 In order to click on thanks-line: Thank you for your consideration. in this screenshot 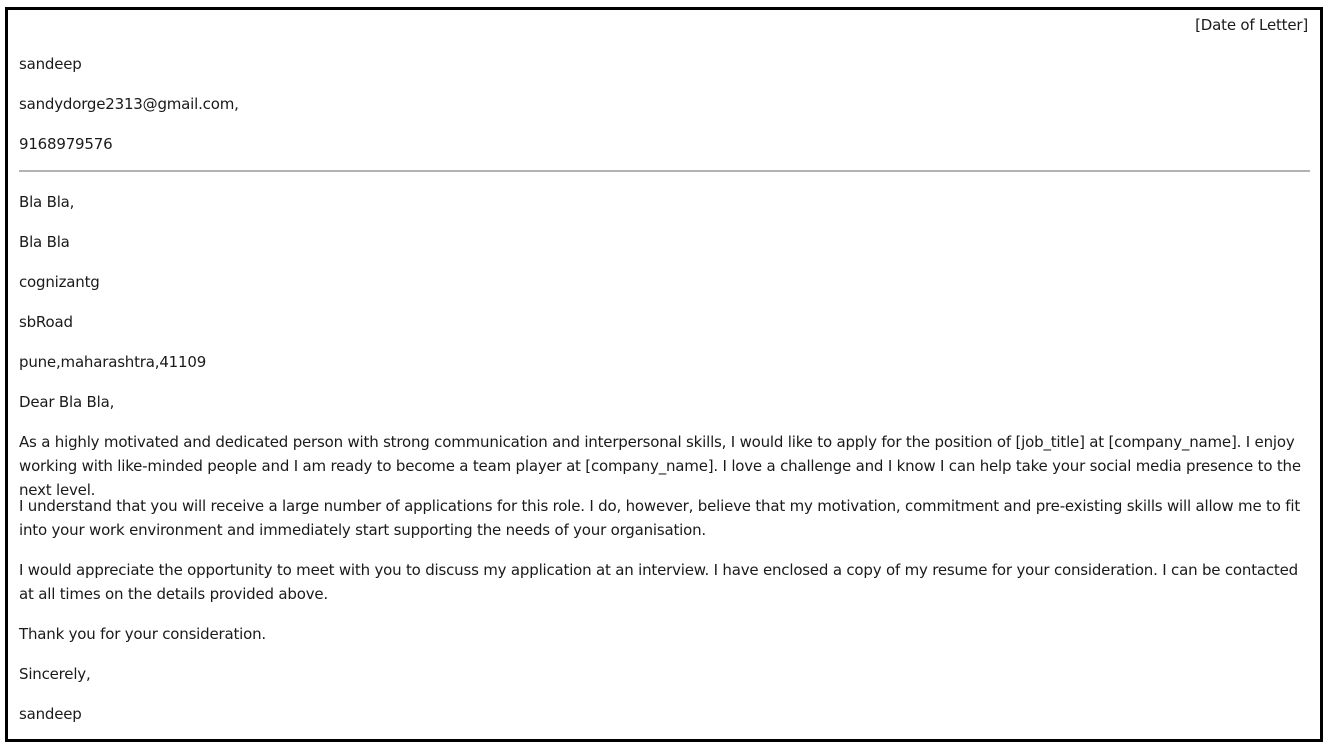, I will do `click(142, 634)`.